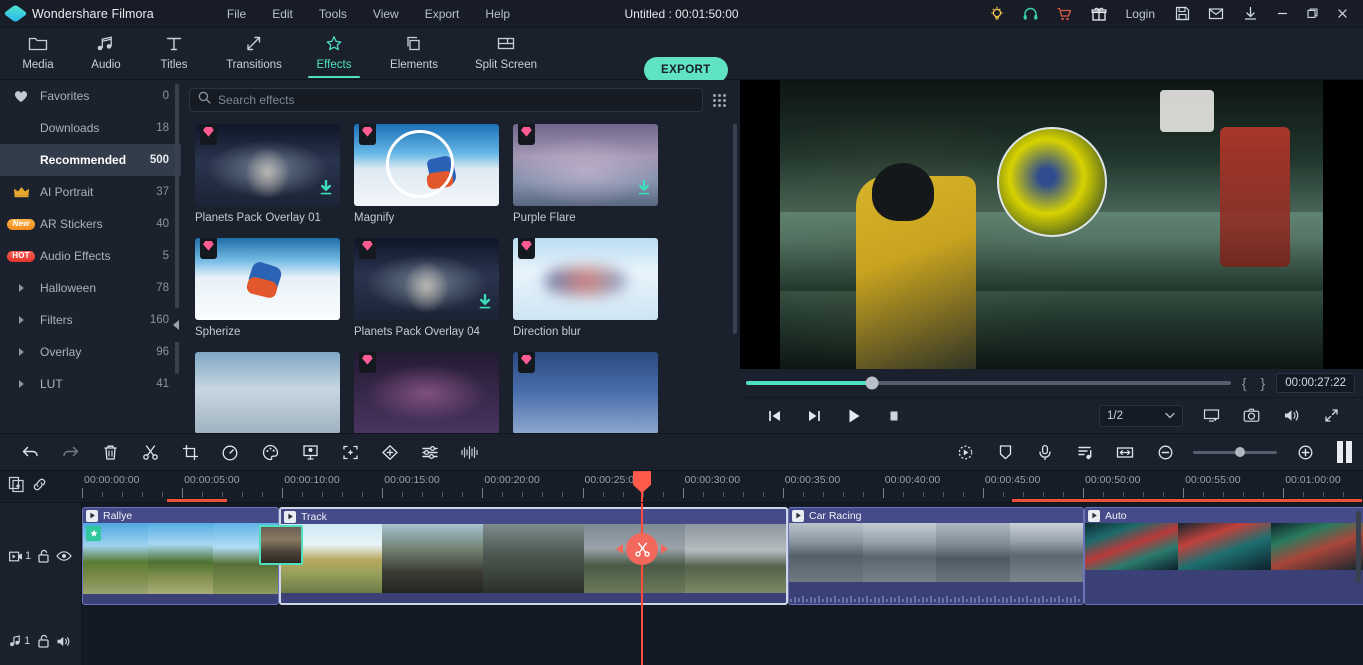 This screenshot has height=665, width=1363. What do you see at coordinates (988, 383) in the screenshot?
I see `seek-bar` at bounding box center [988, 383].